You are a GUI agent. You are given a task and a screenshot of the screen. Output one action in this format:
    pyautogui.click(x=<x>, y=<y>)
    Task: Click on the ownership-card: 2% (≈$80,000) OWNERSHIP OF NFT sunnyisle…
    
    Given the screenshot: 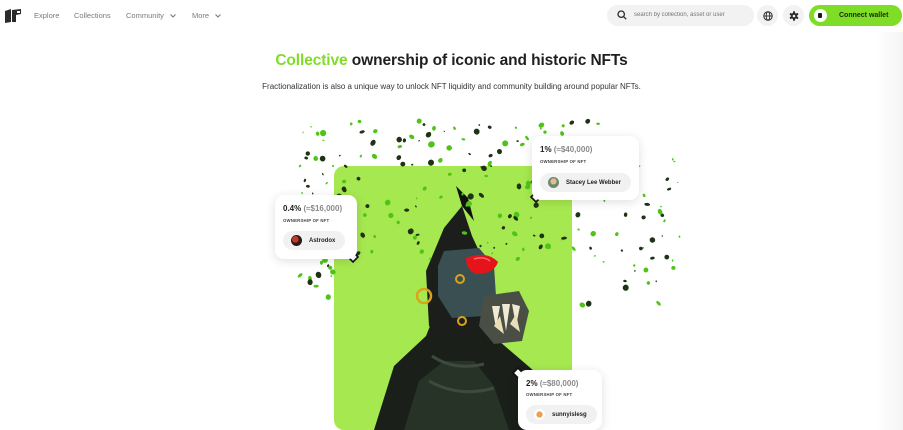 What is the action you would take?
    pyautogui.click(x=560, y=400)
    